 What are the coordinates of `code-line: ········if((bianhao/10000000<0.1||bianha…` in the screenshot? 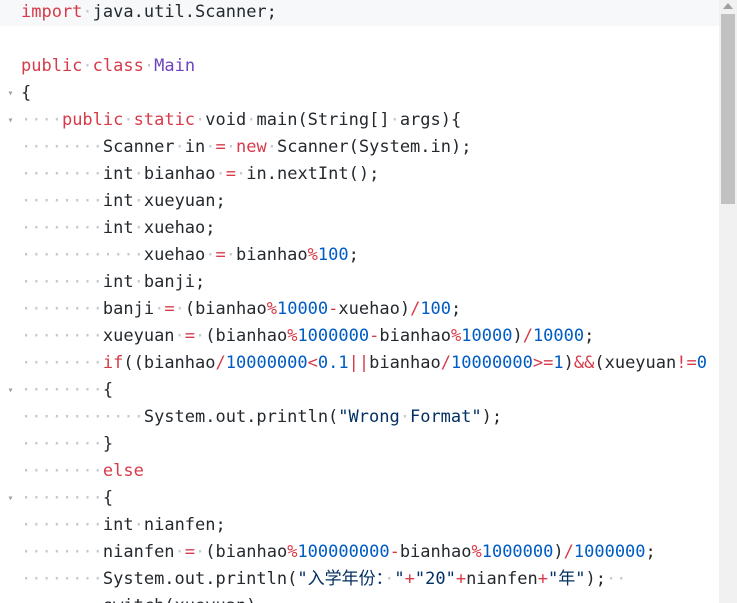 It's located at (359, 363).